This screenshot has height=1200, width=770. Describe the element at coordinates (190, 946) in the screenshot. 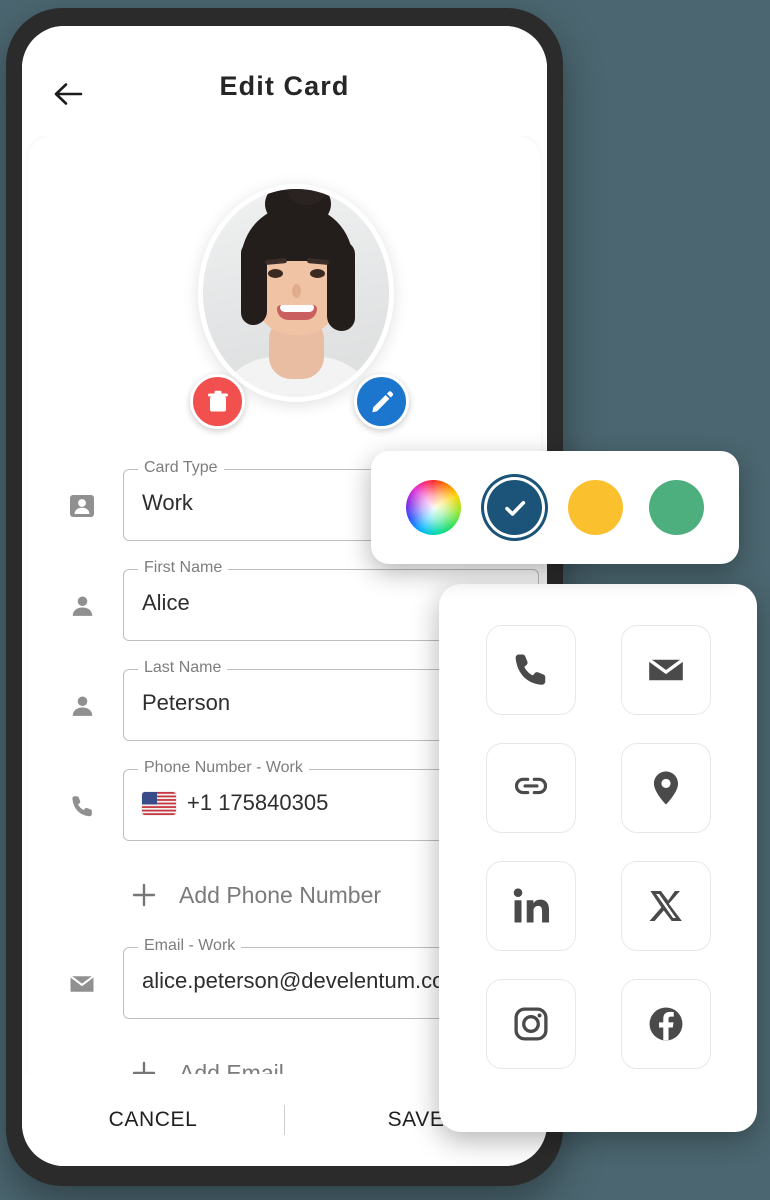

I see `email-label: Email - Work` at that location.